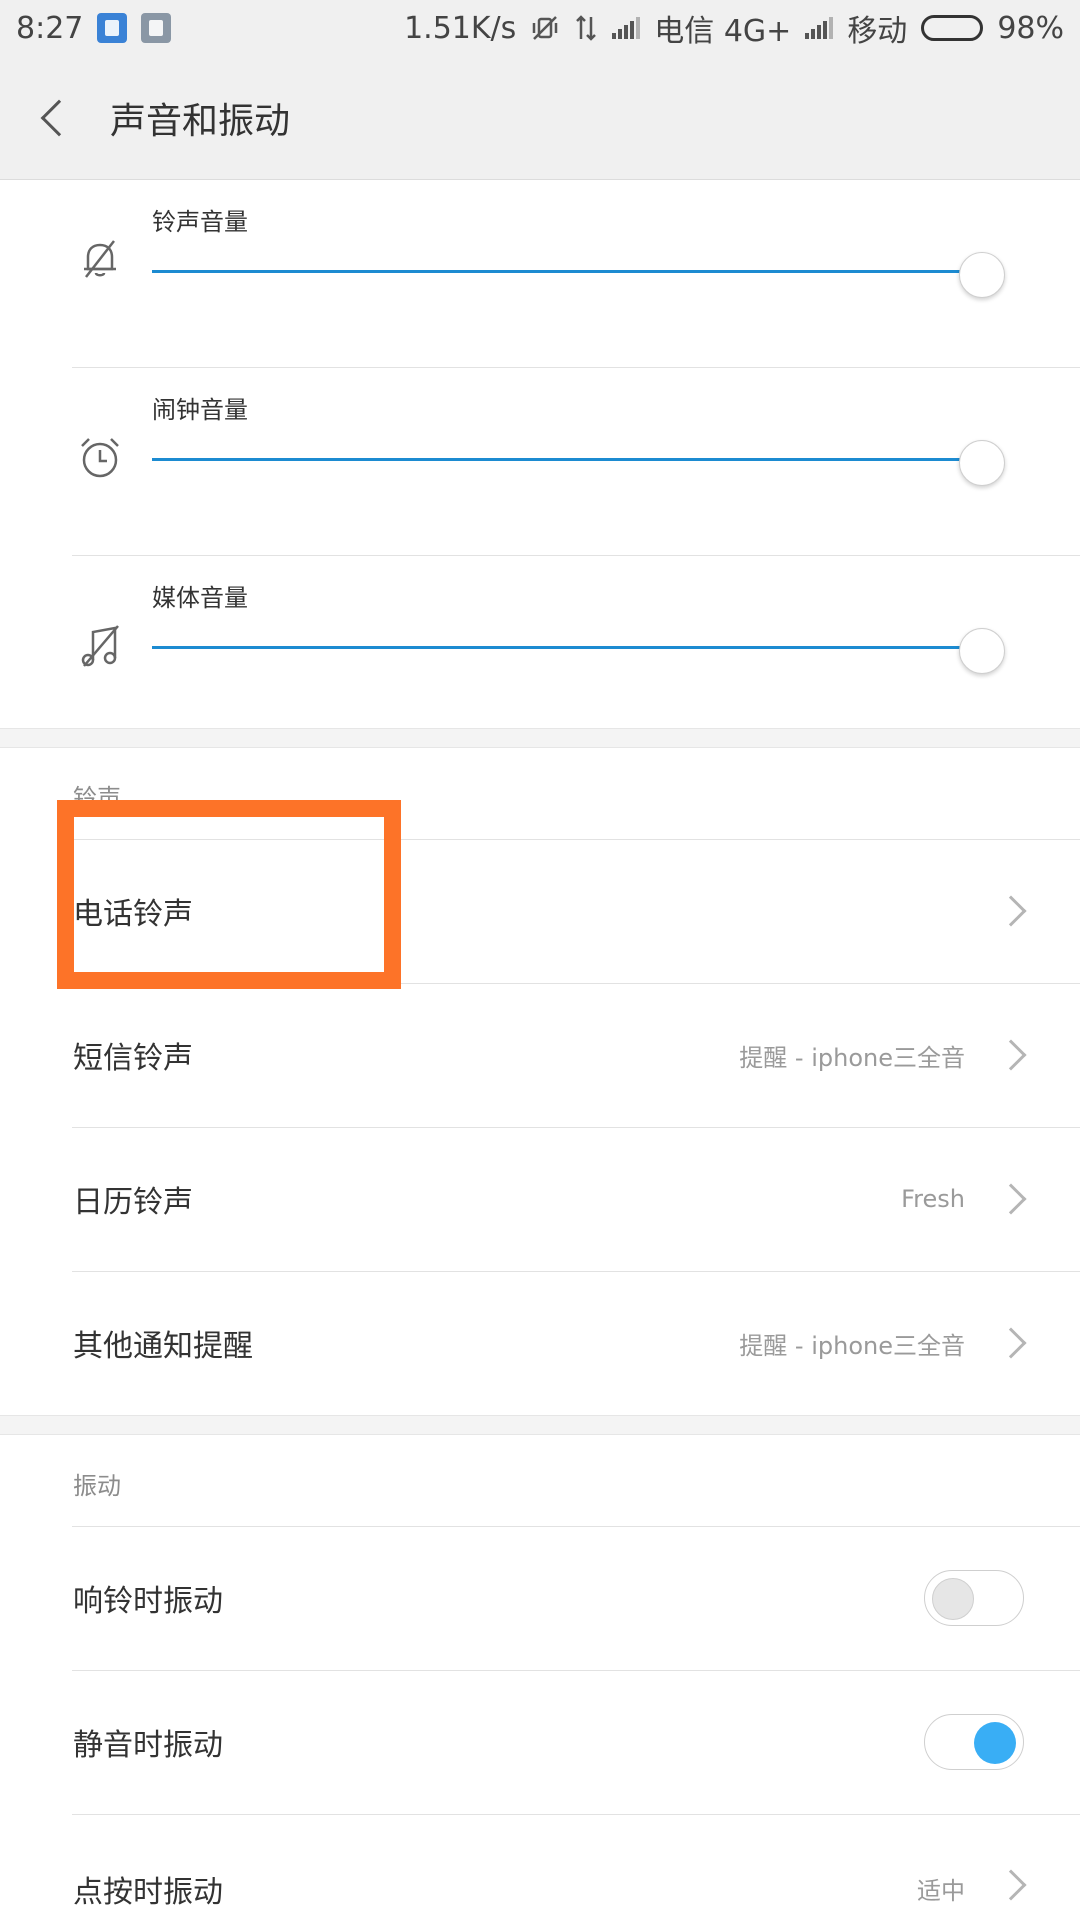  Describe the element at coordinates (540, 1343) in the screenshot. I see `ringtone-other-row: 其他通知提醒 提醒 - iphone三全音` at that location.